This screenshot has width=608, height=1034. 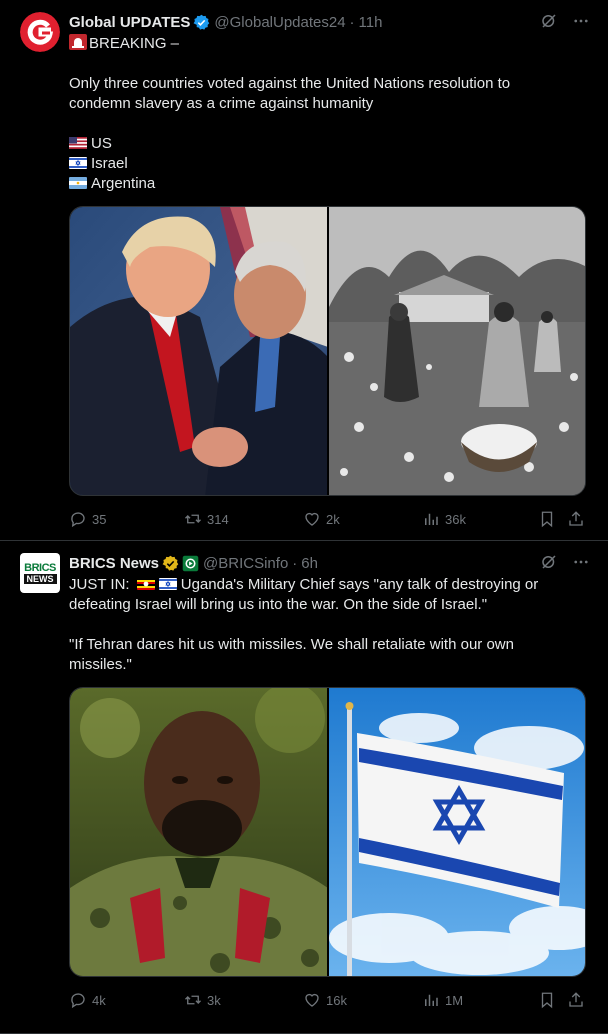 I want to click on tweet-header: Global UPDATES @GlobalUpdates24 · 11h, so click(x=330, y=22).